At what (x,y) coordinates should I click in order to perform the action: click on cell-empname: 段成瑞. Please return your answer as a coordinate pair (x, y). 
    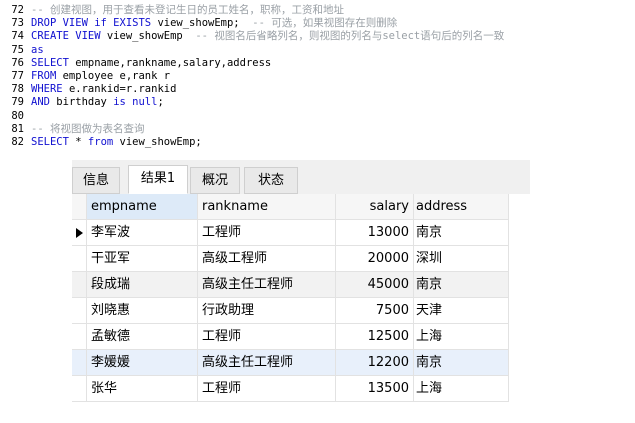
    Looking at the image, I should click on (142, 285).